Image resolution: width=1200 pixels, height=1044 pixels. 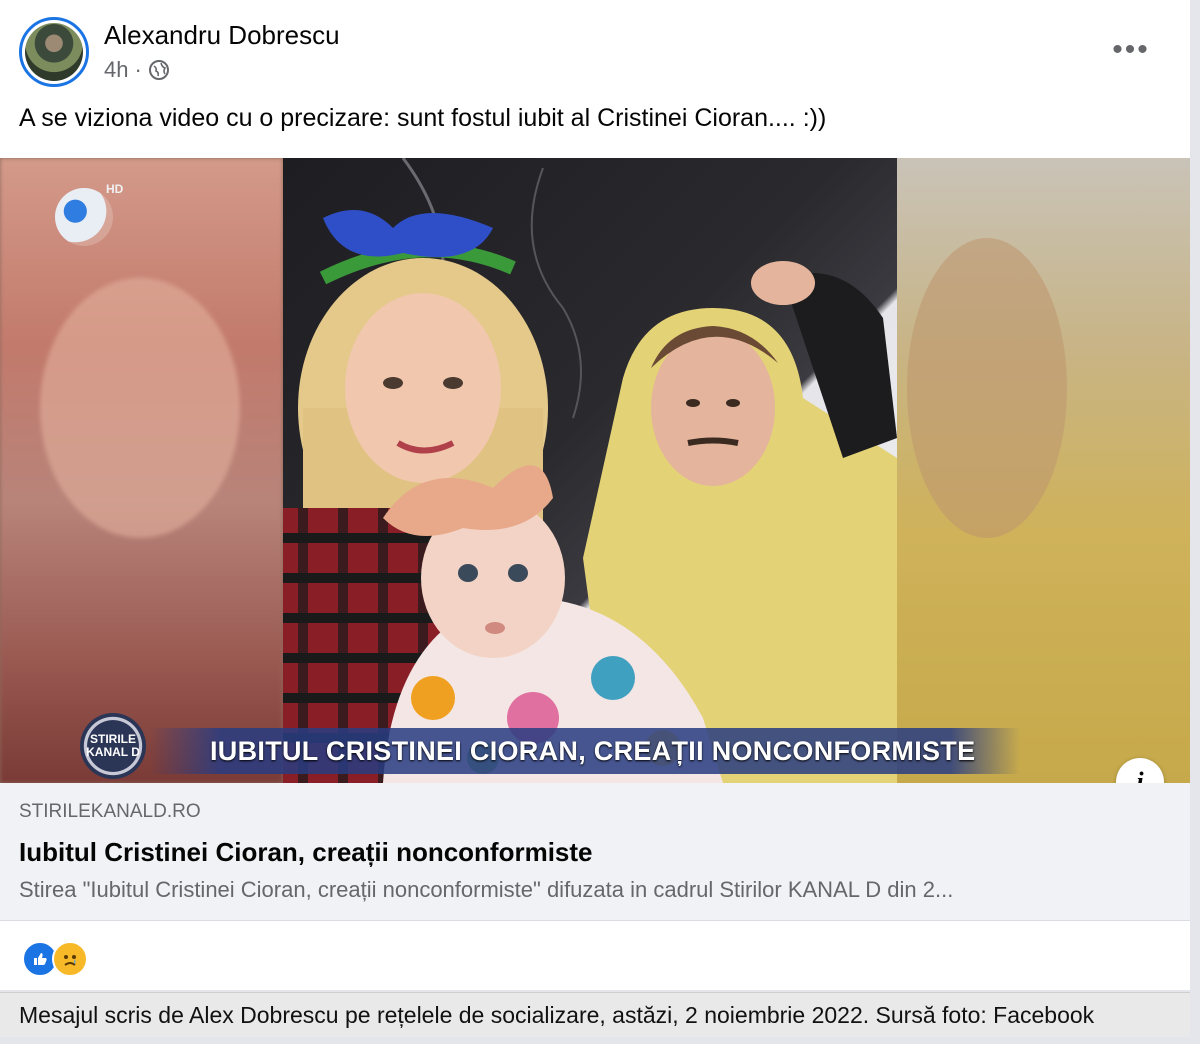 I want to click on reactions-summary, so click(x=55, y=959).